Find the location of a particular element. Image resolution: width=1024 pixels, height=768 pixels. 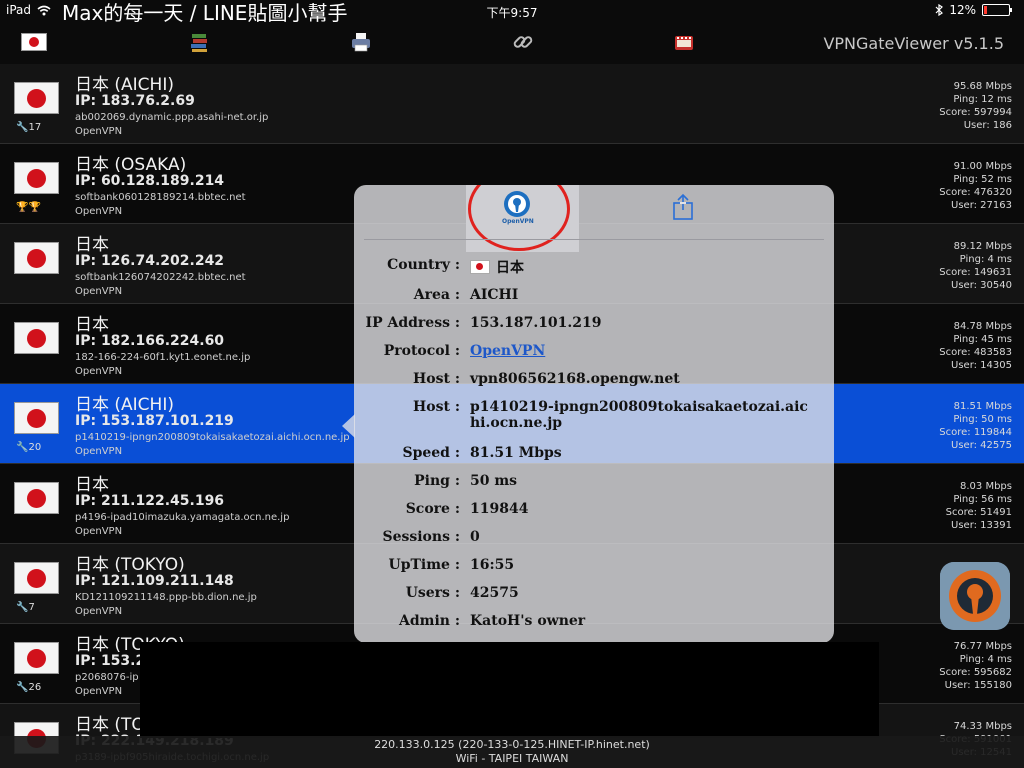

bluetooth-icon is located at coordinates (939, 10).